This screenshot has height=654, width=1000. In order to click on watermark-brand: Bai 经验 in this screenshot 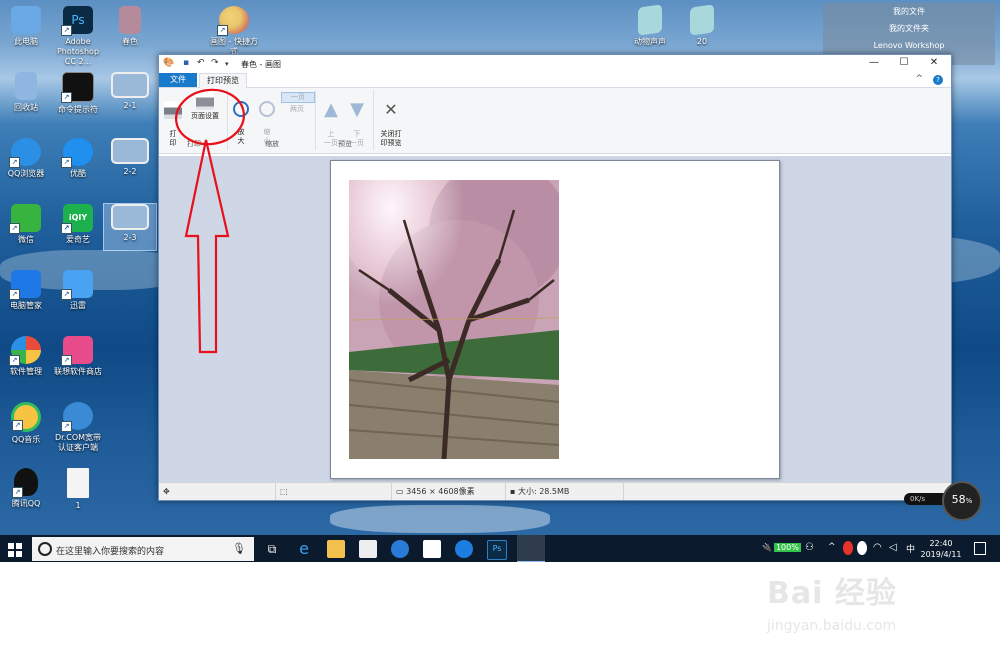, I will do `click(832, 593)`.